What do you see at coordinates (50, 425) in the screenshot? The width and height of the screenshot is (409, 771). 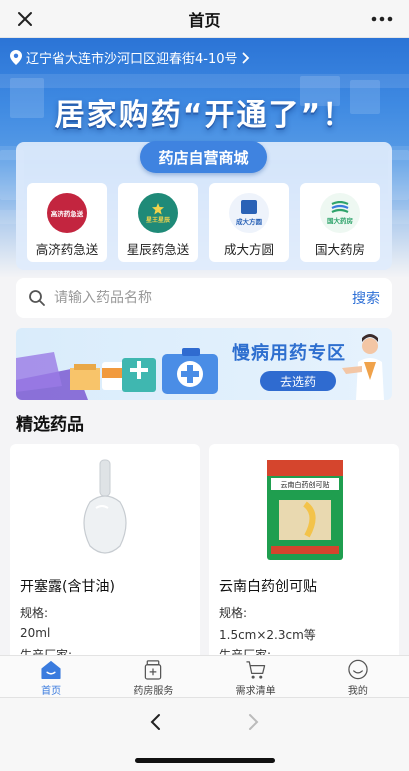 I see `section-title: 精选药品` at bounding box center [50, 425].